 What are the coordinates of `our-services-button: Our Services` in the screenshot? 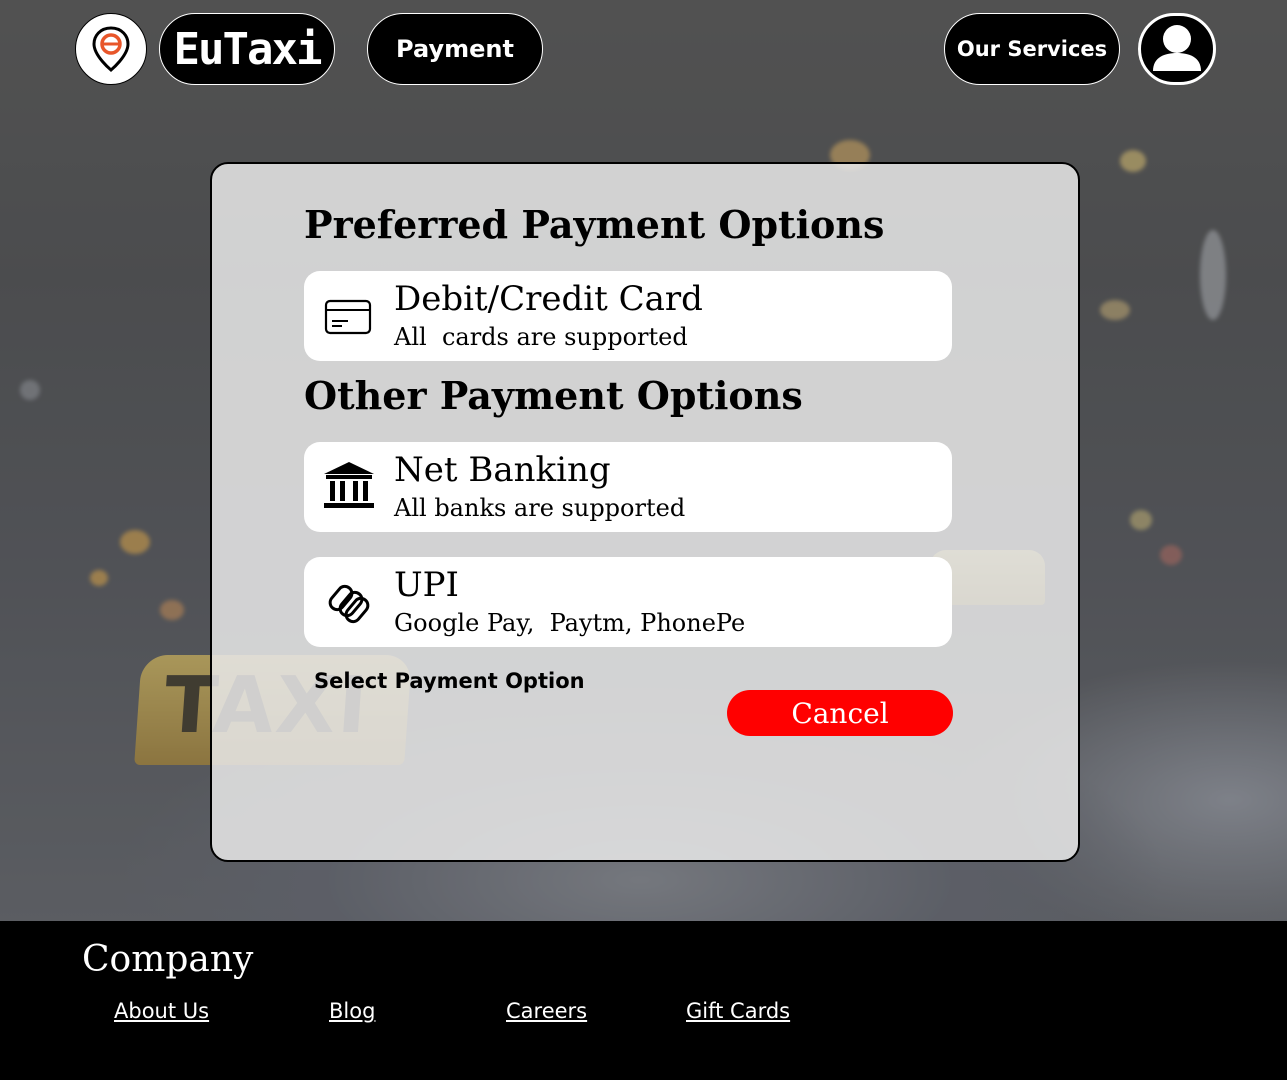 It's located at (1032, 49).